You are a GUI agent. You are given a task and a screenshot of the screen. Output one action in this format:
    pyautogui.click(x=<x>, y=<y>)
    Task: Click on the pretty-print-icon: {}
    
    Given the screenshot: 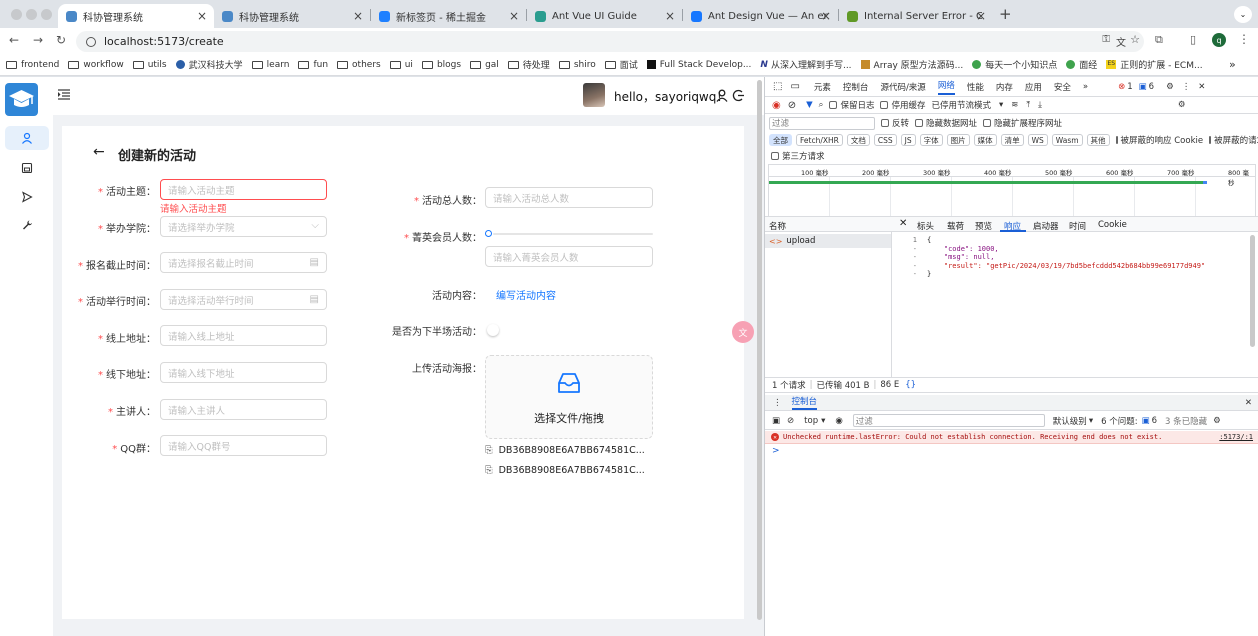 What is the action you would take?
    pyautogui.click(x=910, y=385)
    